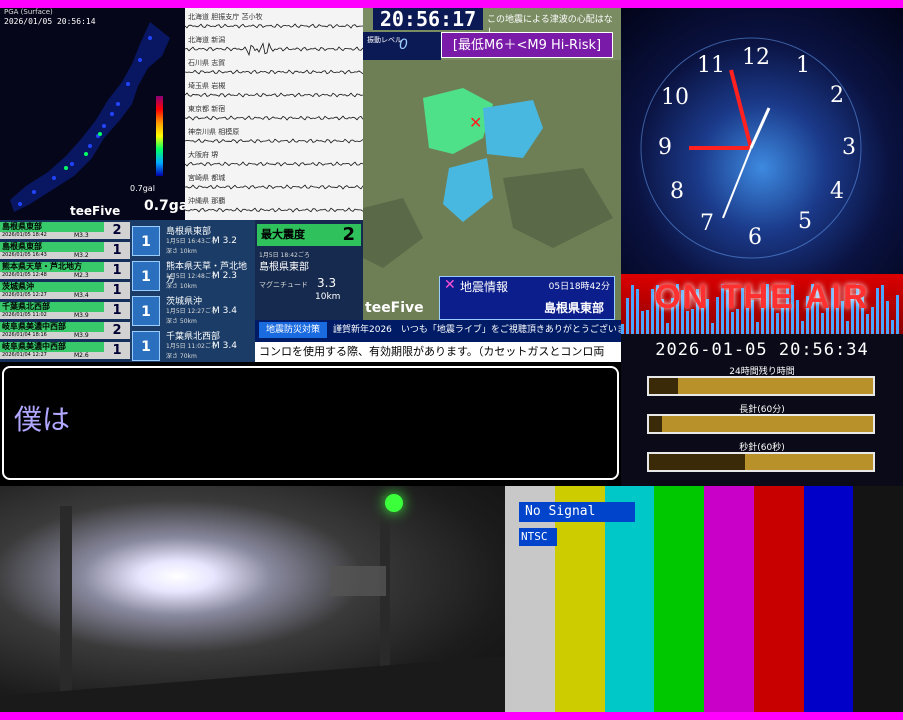 The height and width of the screenshot is (720, 903). What do you see at coordinates (95, 211) in the screenshot?
I see `list-logo: teeFive` at bounding box center [95, 211].